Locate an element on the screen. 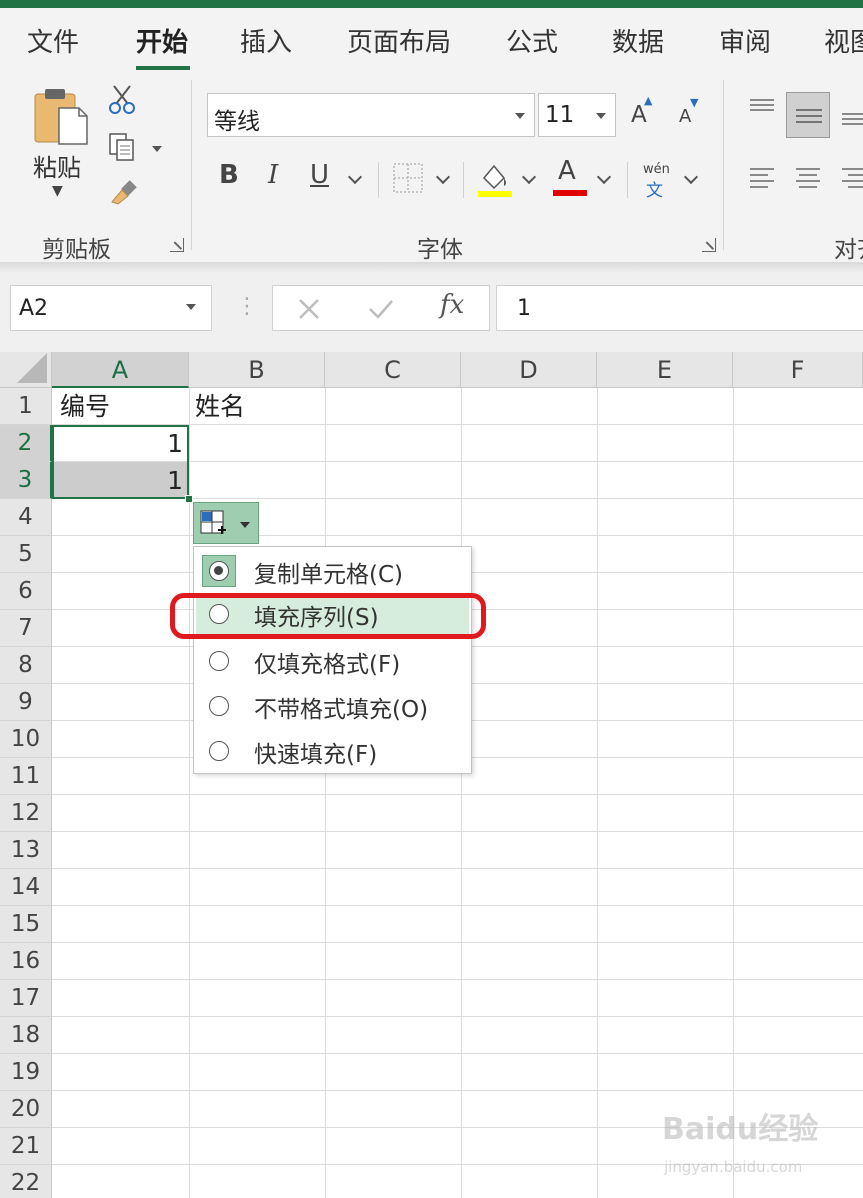  paste-label: 粘贴 is located at coordinates (57, 165).